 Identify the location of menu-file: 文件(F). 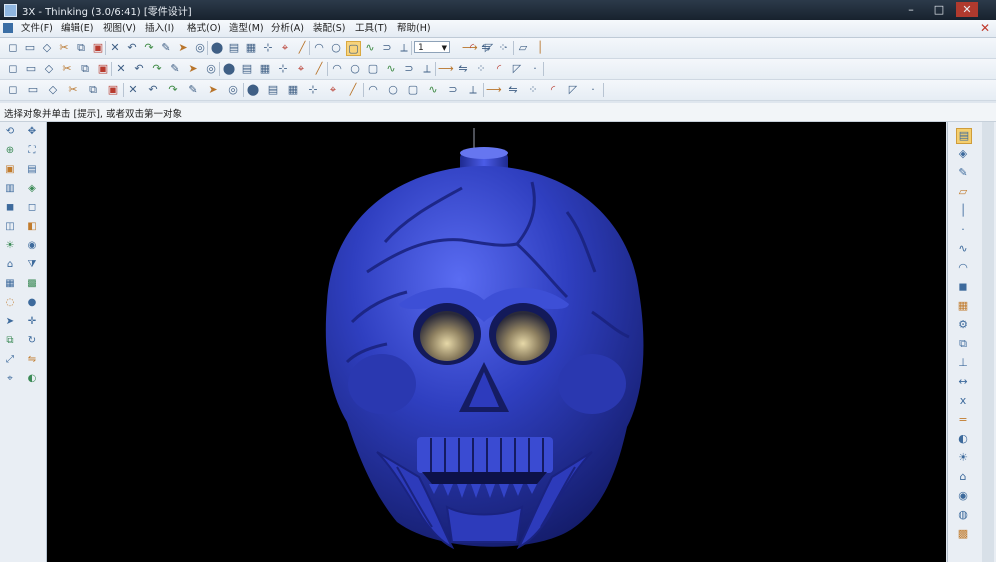
(37, 28).